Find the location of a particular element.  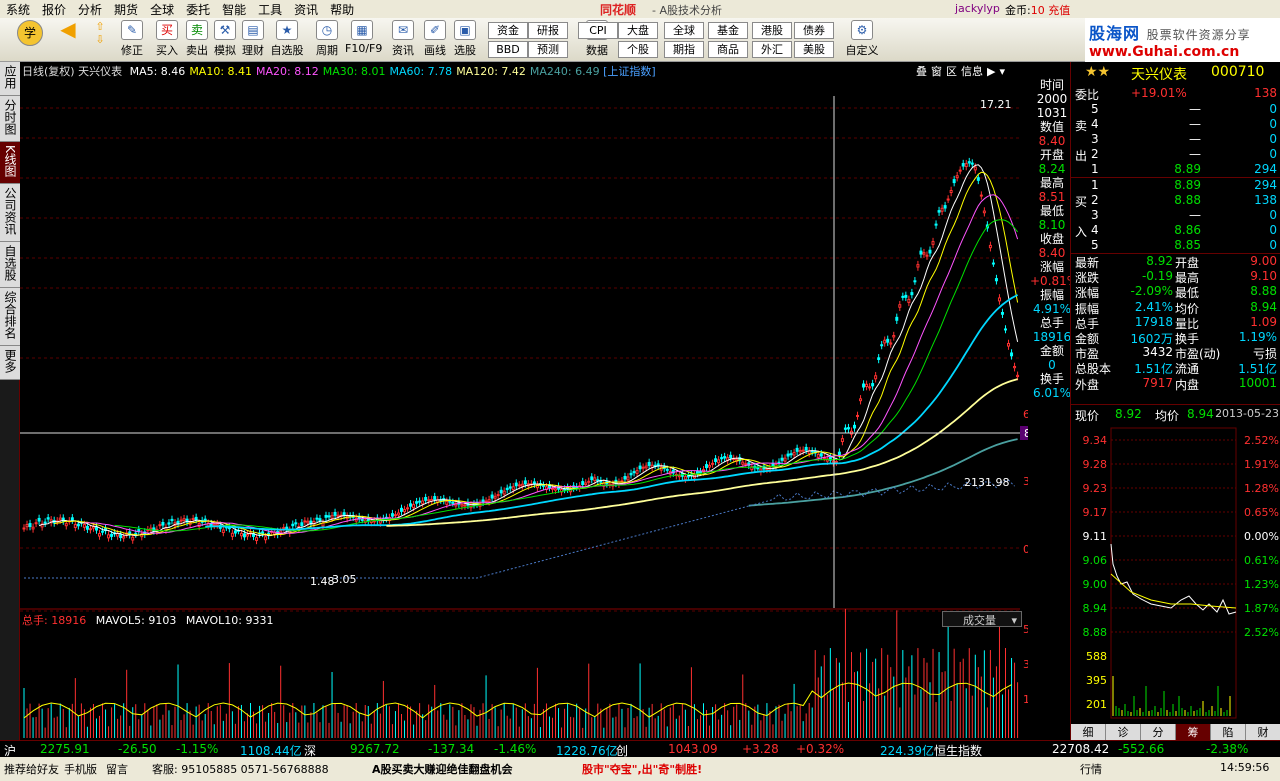

index-link: [上证指数] is located at coordinates (629, 71).